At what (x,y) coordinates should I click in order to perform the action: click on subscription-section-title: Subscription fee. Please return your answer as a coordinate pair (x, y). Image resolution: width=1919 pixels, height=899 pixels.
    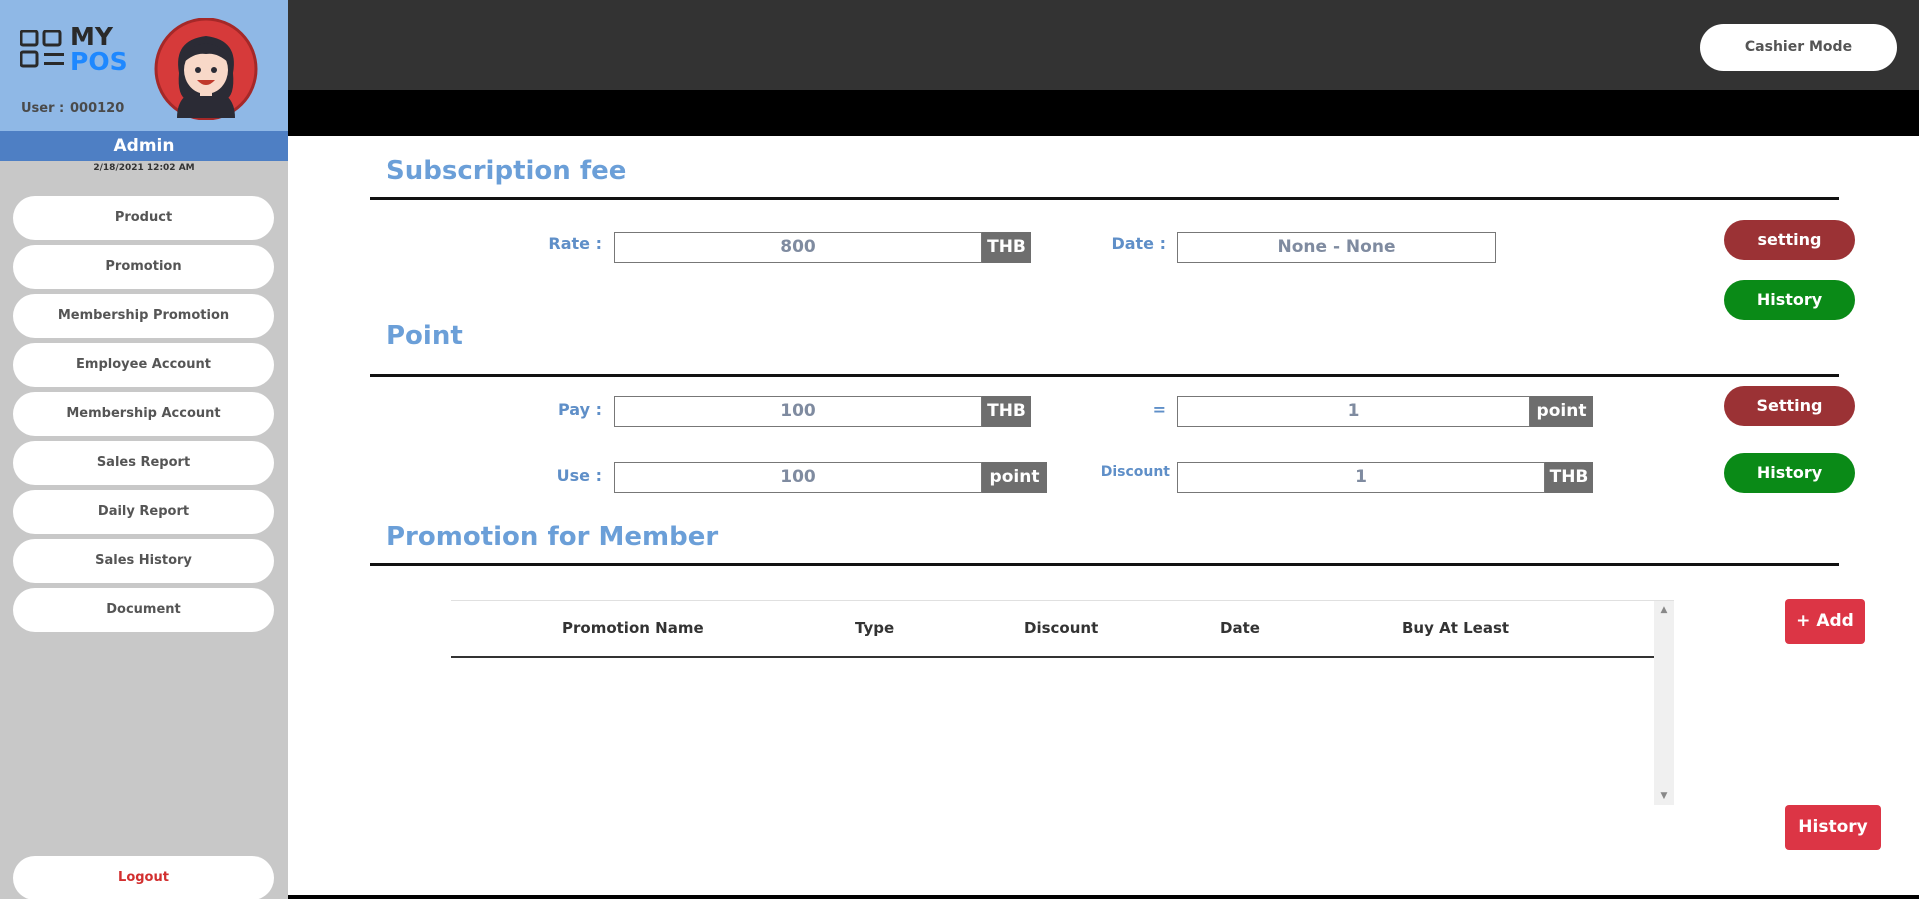
    Looking at the image, I should click on (506, 171).